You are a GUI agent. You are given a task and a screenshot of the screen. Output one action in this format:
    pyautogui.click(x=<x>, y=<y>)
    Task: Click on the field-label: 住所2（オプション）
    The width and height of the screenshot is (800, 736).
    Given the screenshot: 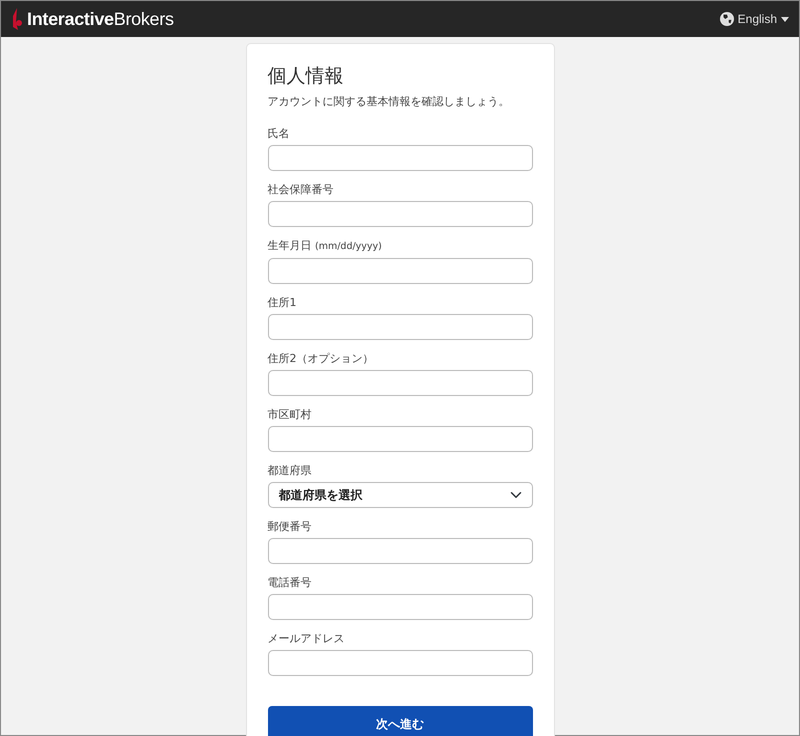 What is the action you would take?
    pyautogui.click(x=321, y=359)
    